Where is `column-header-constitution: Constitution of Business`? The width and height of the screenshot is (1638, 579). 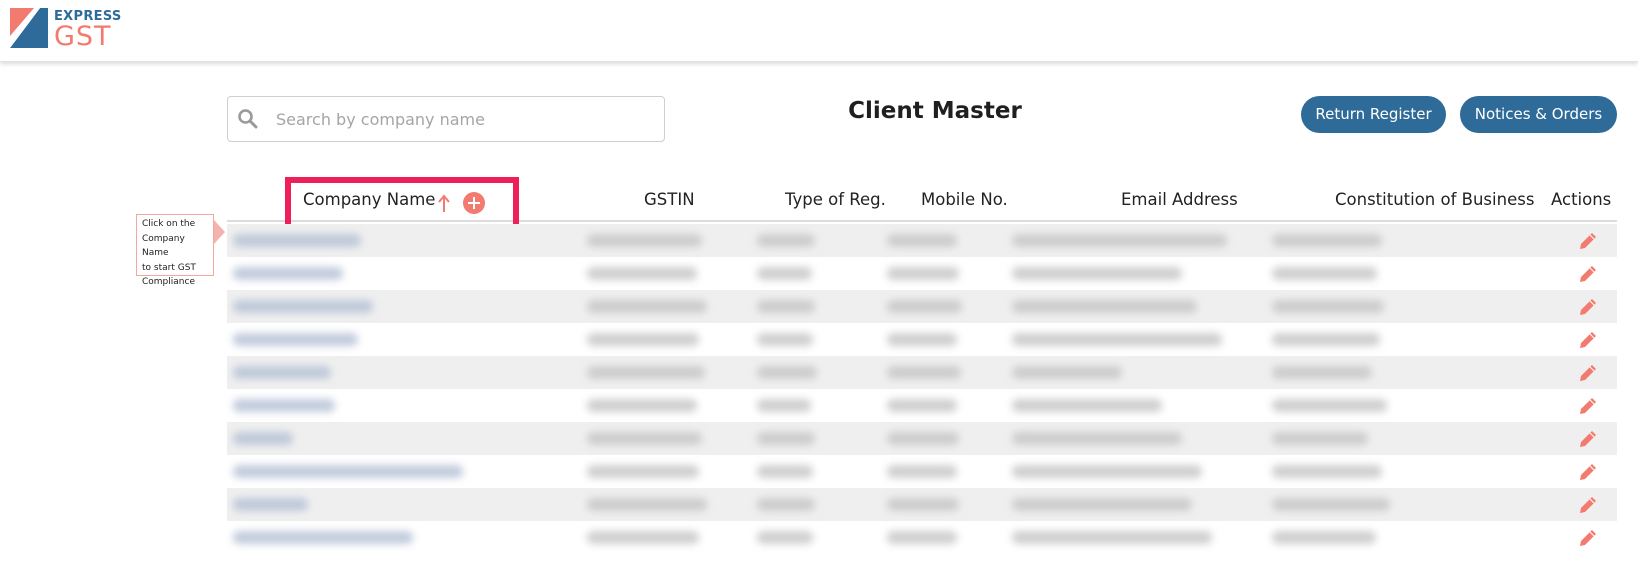
column-header-constitution: Constitution of Business is located at coordinates (1435, 199).